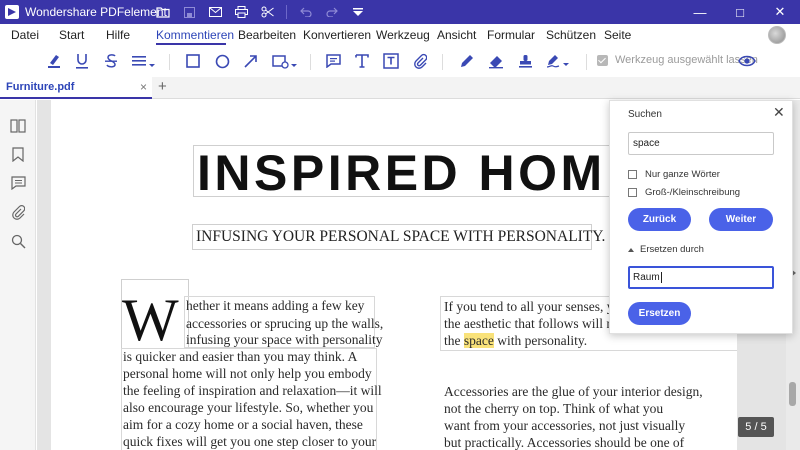 Image resolution: width=800 pixels, height=450 pixels. I want to click on replace-section-toggle: Ersetzen durch, so click(666, 249).